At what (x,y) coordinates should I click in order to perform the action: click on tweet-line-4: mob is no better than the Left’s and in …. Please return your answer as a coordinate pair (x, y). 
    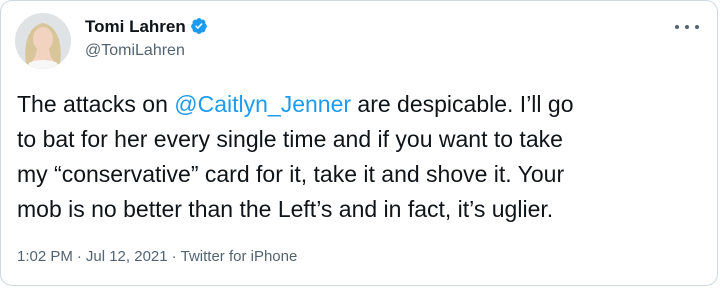
    Looking at the image, I should click on (285, 209).